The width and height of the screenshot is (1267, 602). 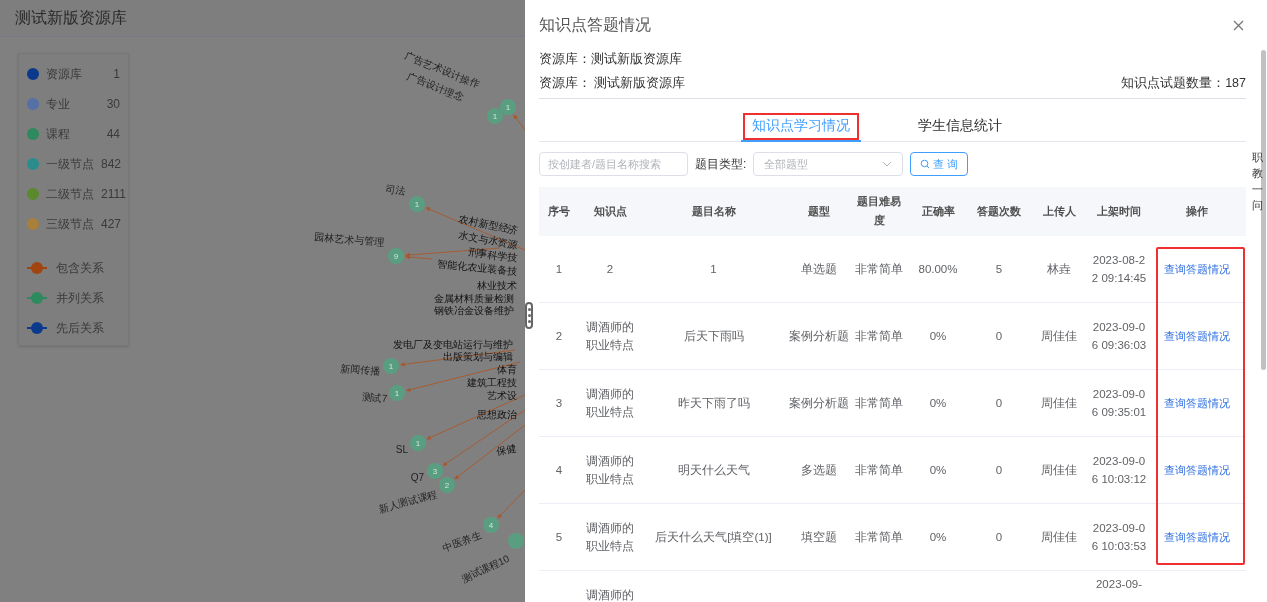 I want to click on scrollbar-thumb, so click(x=1263, y=210).